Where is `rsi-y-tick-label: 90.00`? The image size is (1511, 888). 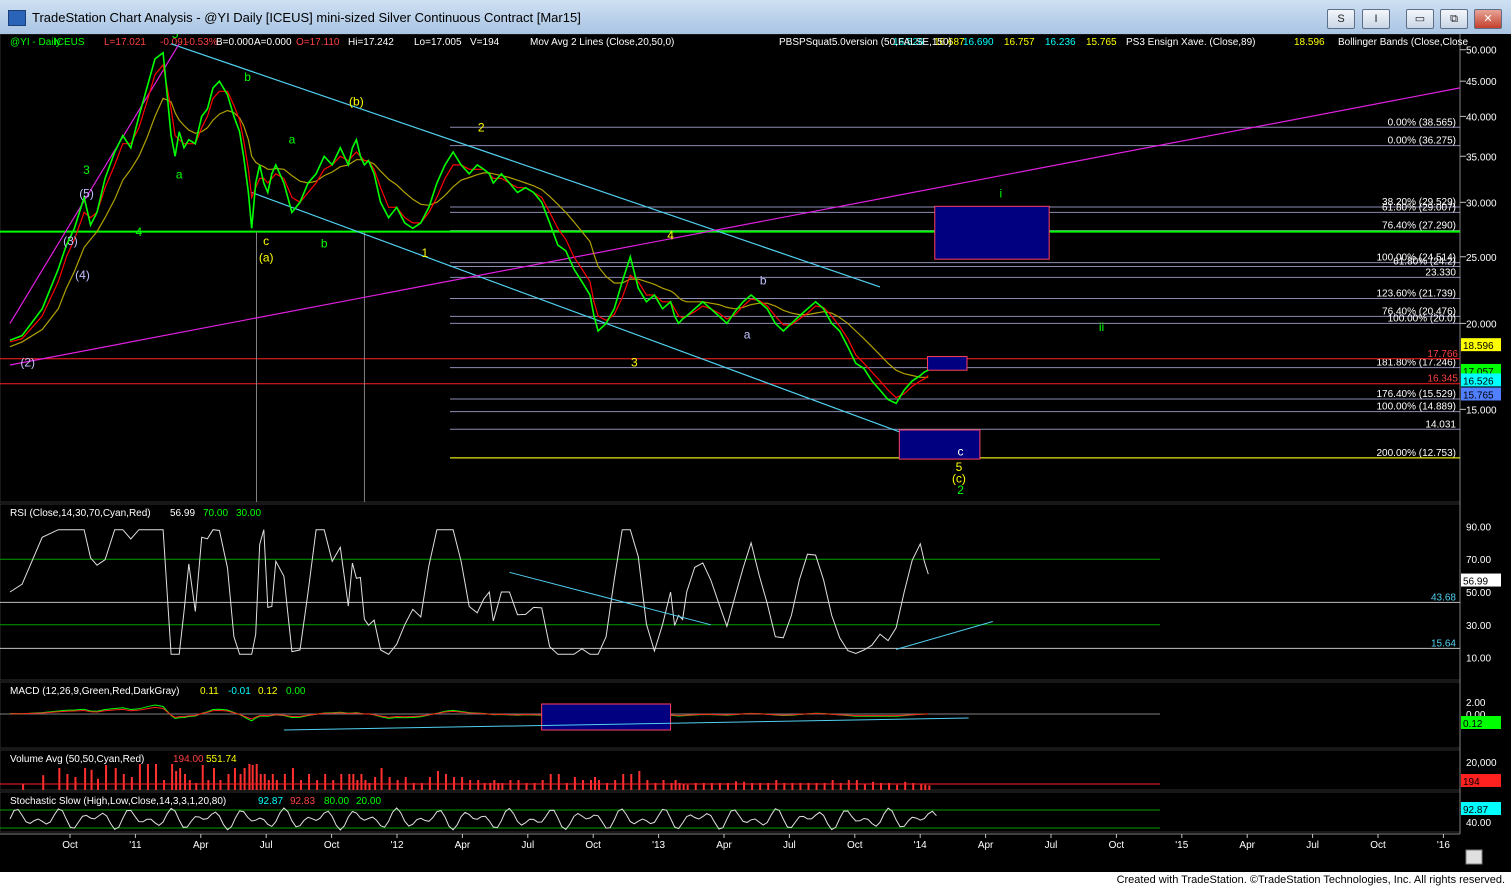
rsi-y-tick-label: 90.00 is located at coordinates (1478, 527).